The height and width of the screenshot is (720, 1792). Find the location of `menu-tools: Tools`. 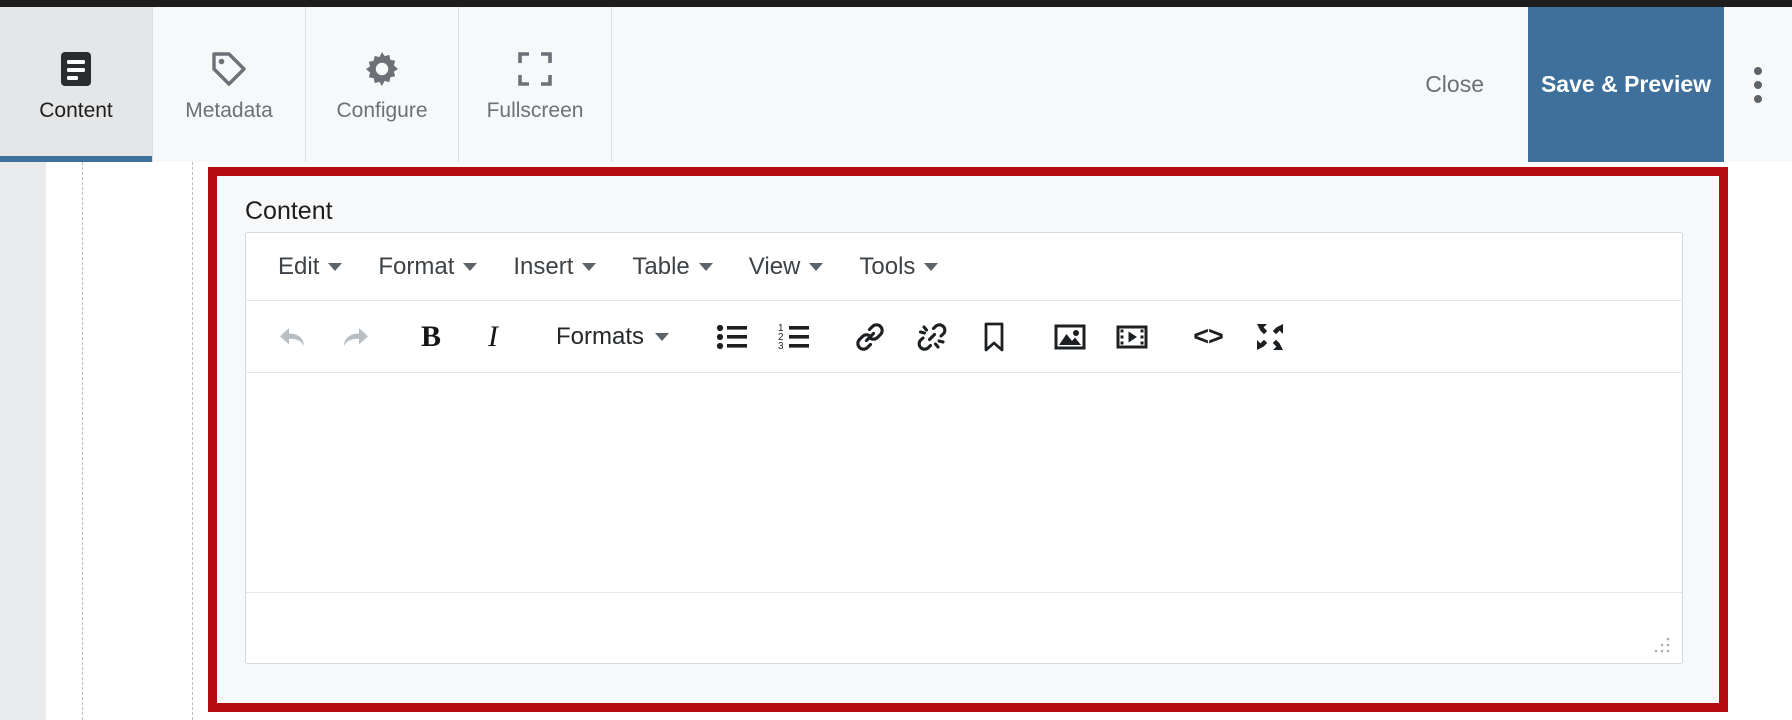

menu-tools: Tools is located at coordinates (898, 267).